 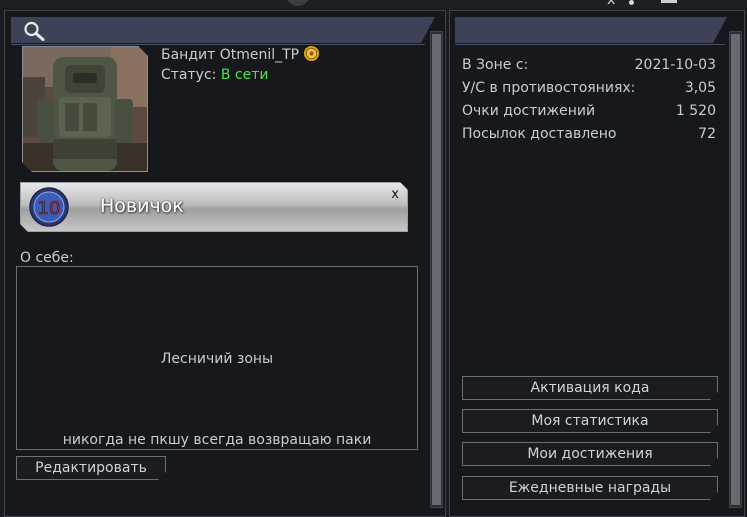 I want to click on rank-close-icon: x, so click(x=395, y=194).